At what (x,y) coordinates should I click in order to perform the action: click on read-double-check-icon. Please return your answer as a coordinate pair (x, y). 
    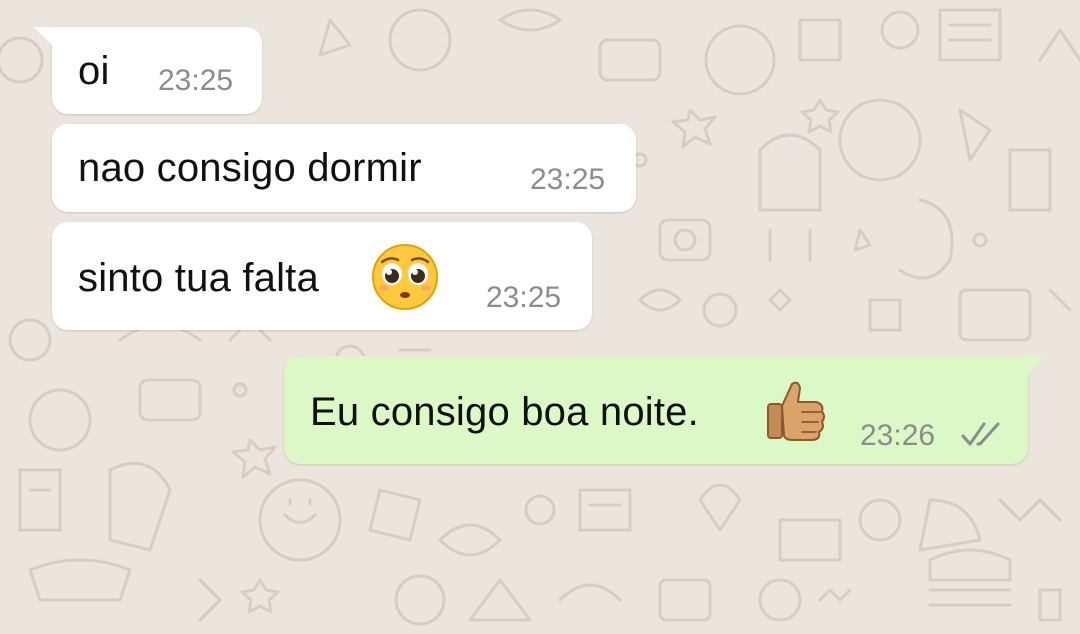
    Looking at the image, I should click on (980, 434).